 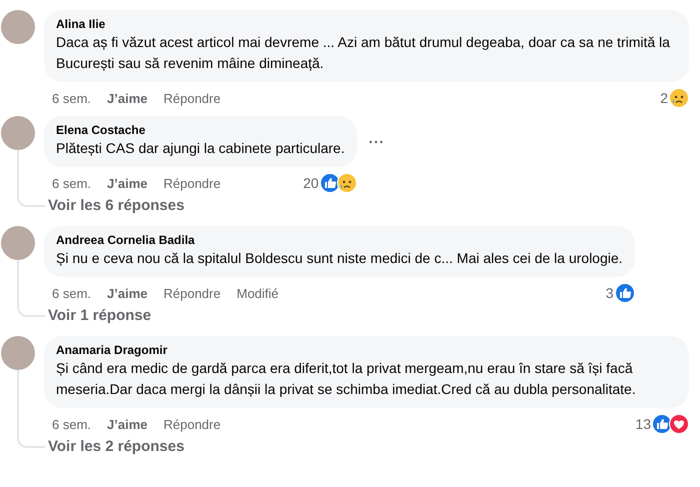 I want to click on reaction-count: 2, so click(x=664, y=98).